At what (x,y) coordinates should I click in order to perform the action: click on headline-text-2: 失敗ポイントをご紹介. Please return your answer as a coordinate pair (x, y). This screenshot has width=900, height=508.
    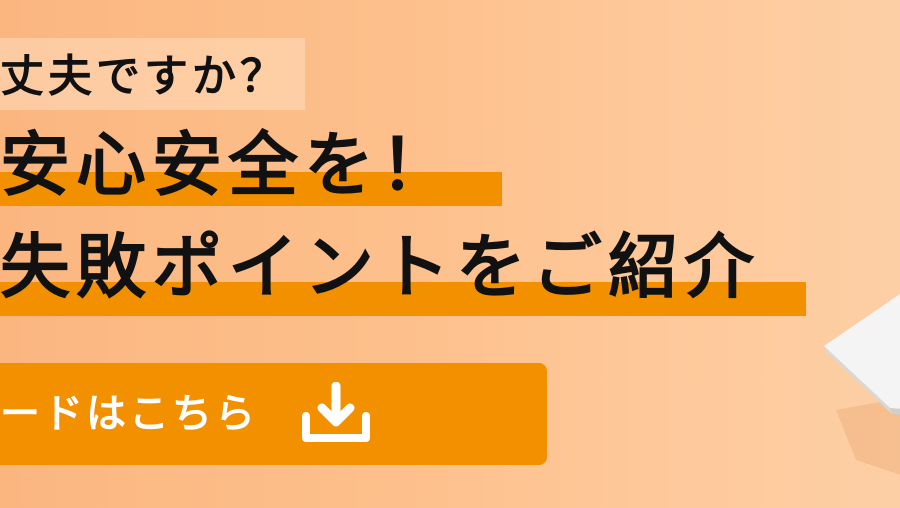
    Looking at the image, I should click on (380, 267).